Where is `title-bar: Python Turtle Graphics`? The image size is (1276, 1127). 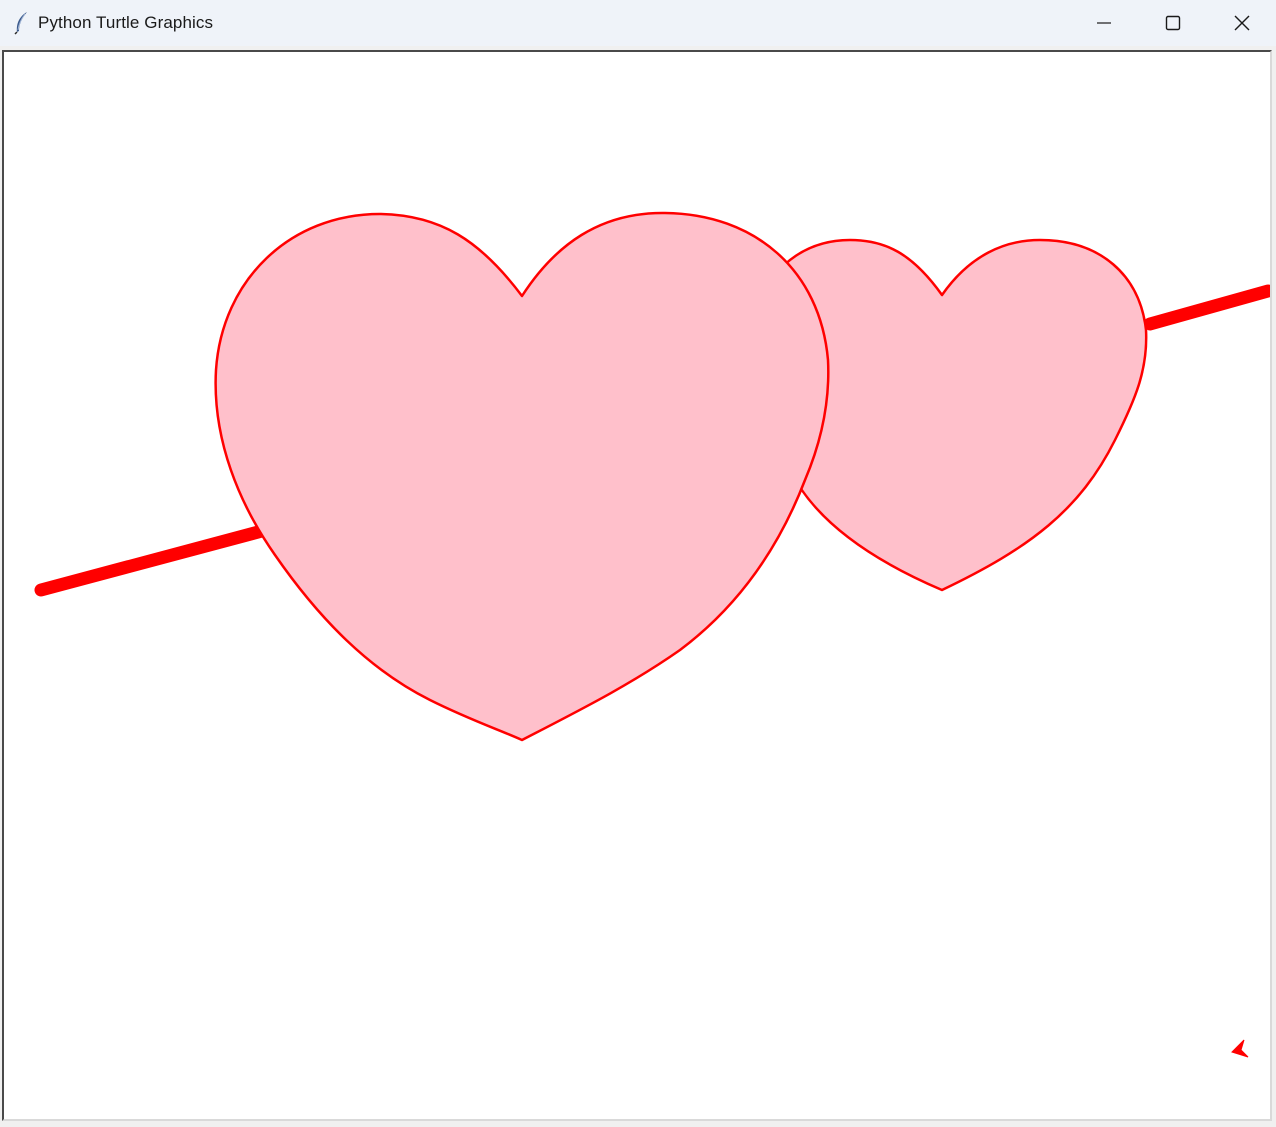
title-bar: Python Turtle Graphics is located at coordinates (638, 23).